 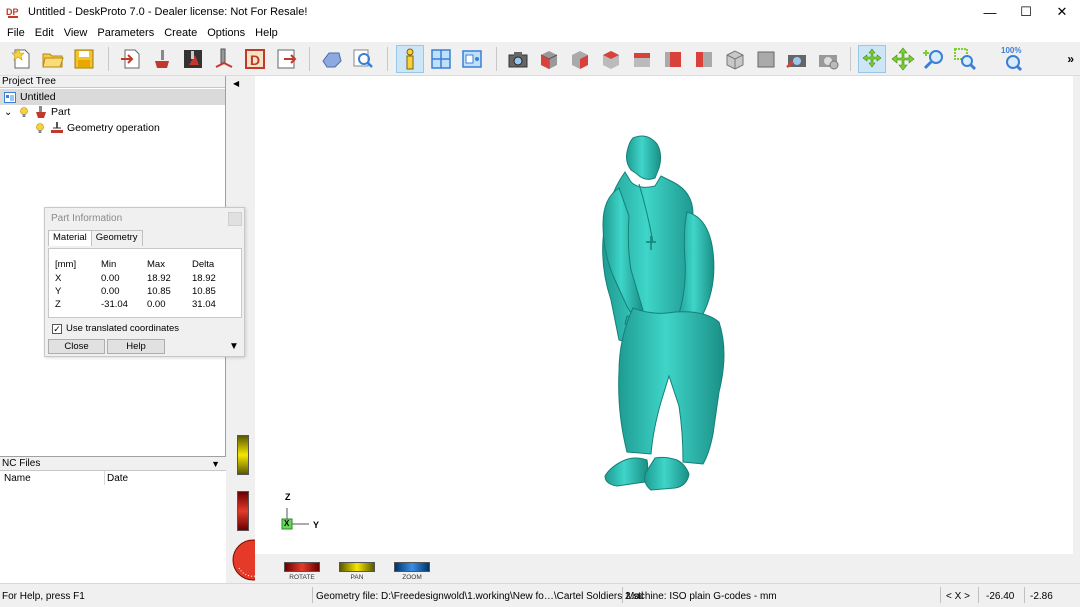 I want to click on header-min: Min, so click(x=109, y=264).